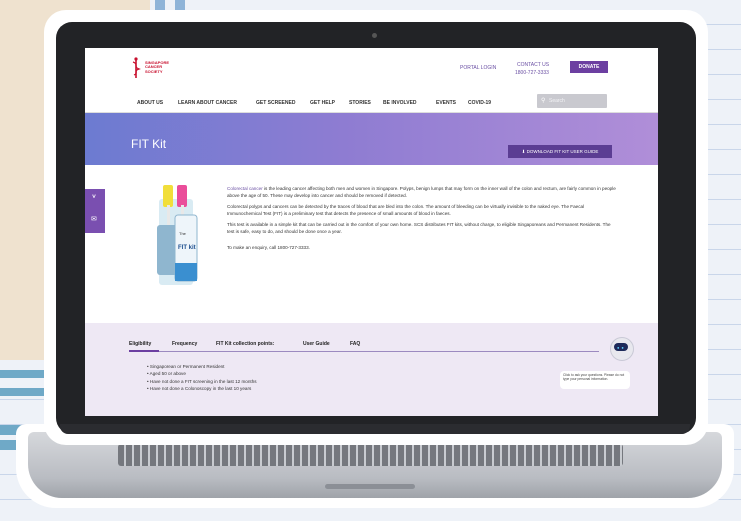 Image resolution: width=741 pixels, height=521 pixels. What do you see at coordinates (275, 103) in the screenshot?
I see `nav-item-get-screened: GET SCREENED` at bounding box center [275, 103].